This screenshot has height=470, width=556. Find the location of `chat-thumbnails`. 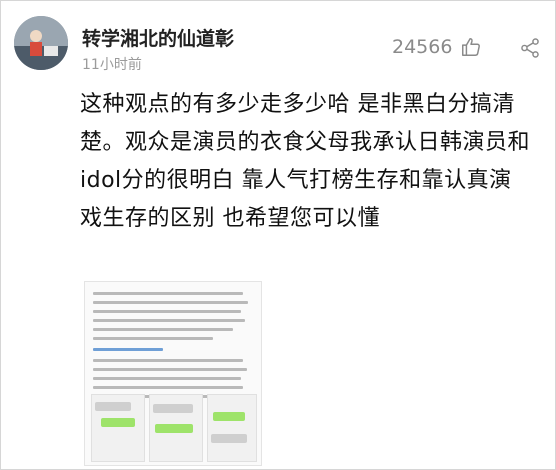

chat-thumbnails is located at coordinates (174, 428).